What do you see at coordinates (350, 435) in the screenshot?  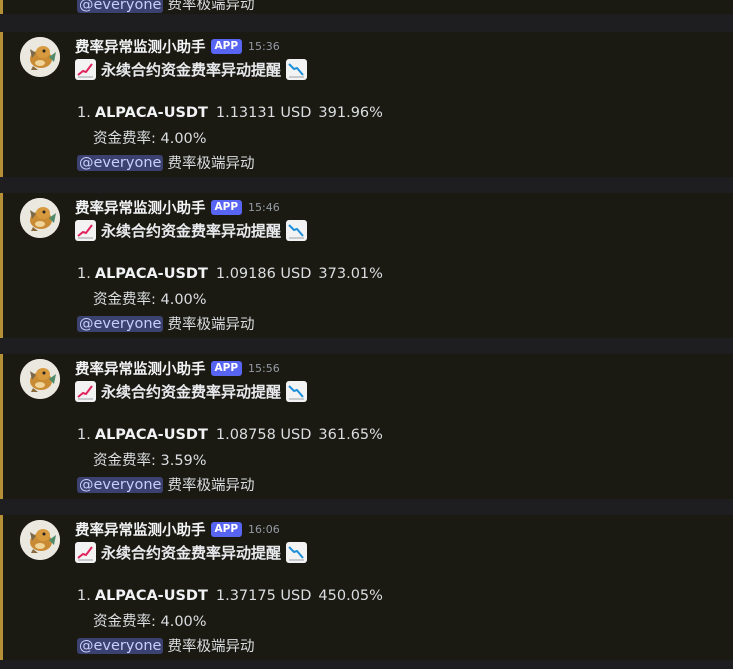 I see `price-change: 361.65%` at bounding box center [350, 435].